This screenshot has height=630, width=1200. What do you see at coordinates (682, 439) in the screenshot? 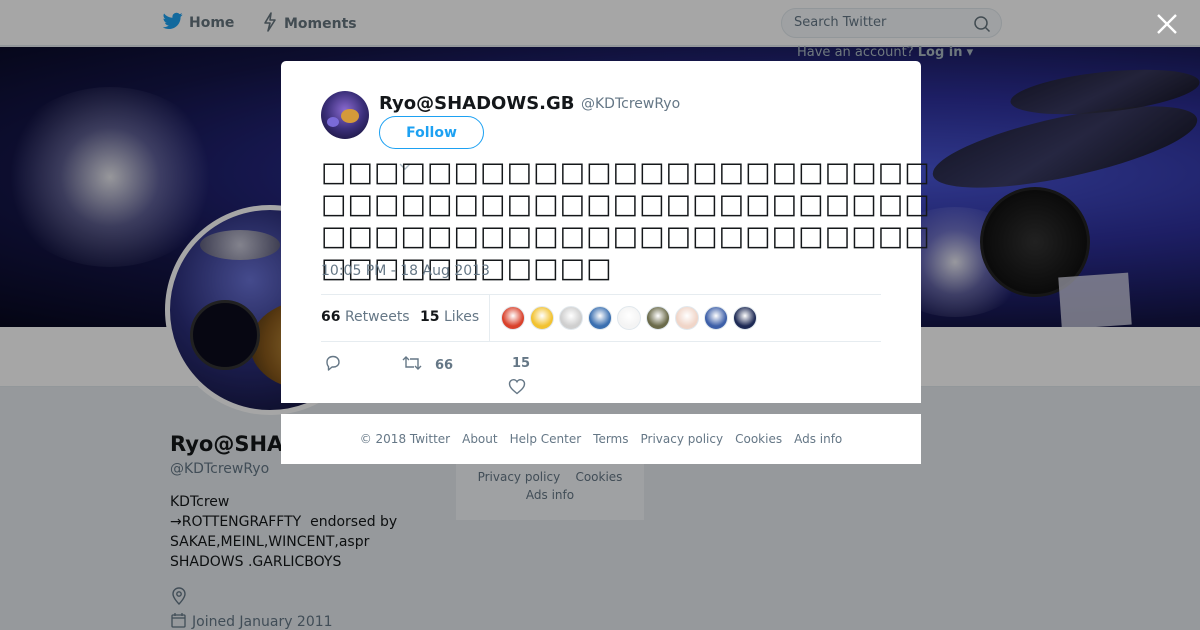
I see `footer-privacy-link: Privacy policy` at bounding box center [682, 439].